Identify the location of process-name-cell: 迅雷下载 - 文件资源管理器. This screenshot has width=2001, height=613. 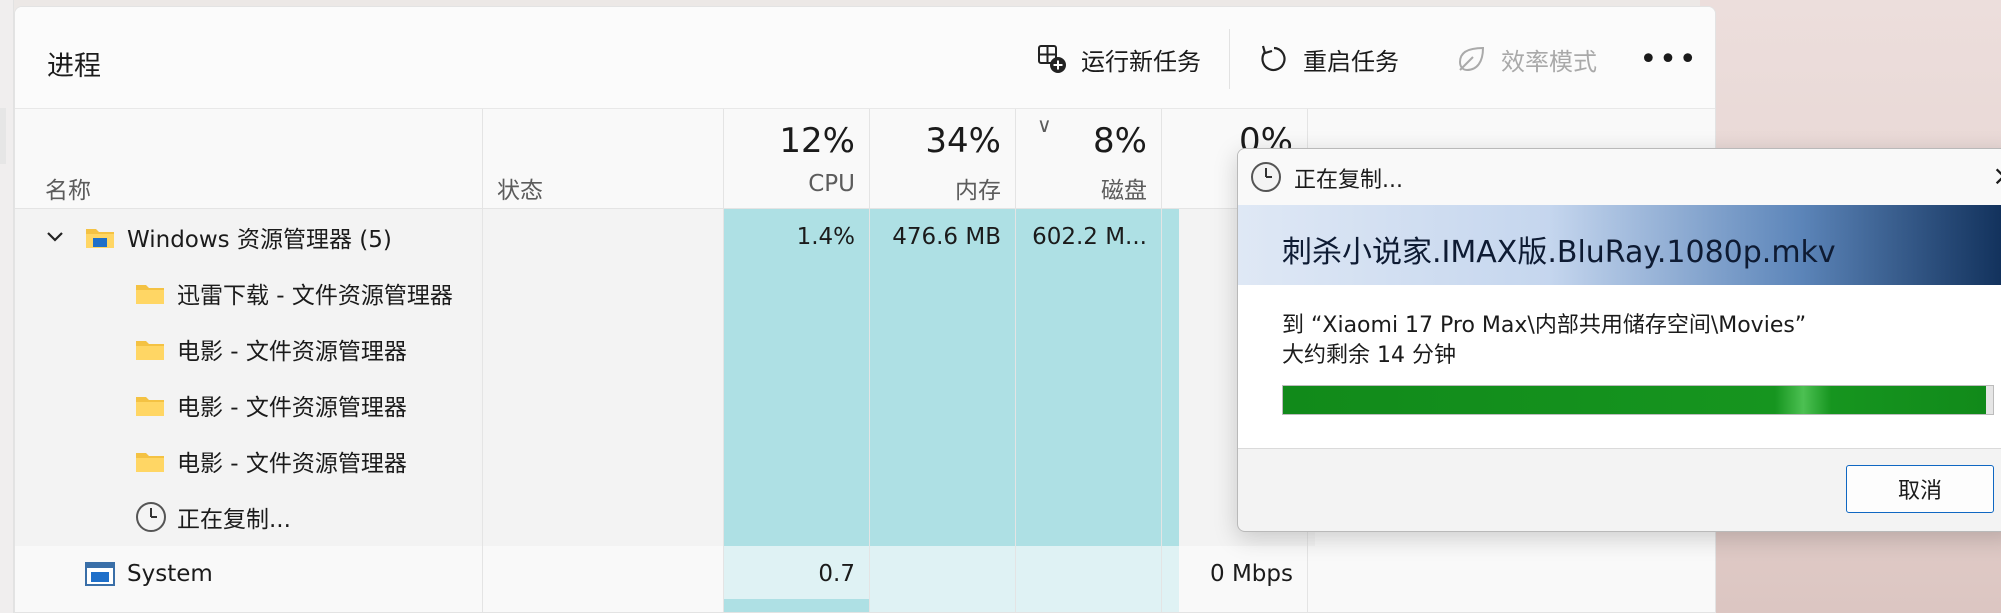
(294, 293).